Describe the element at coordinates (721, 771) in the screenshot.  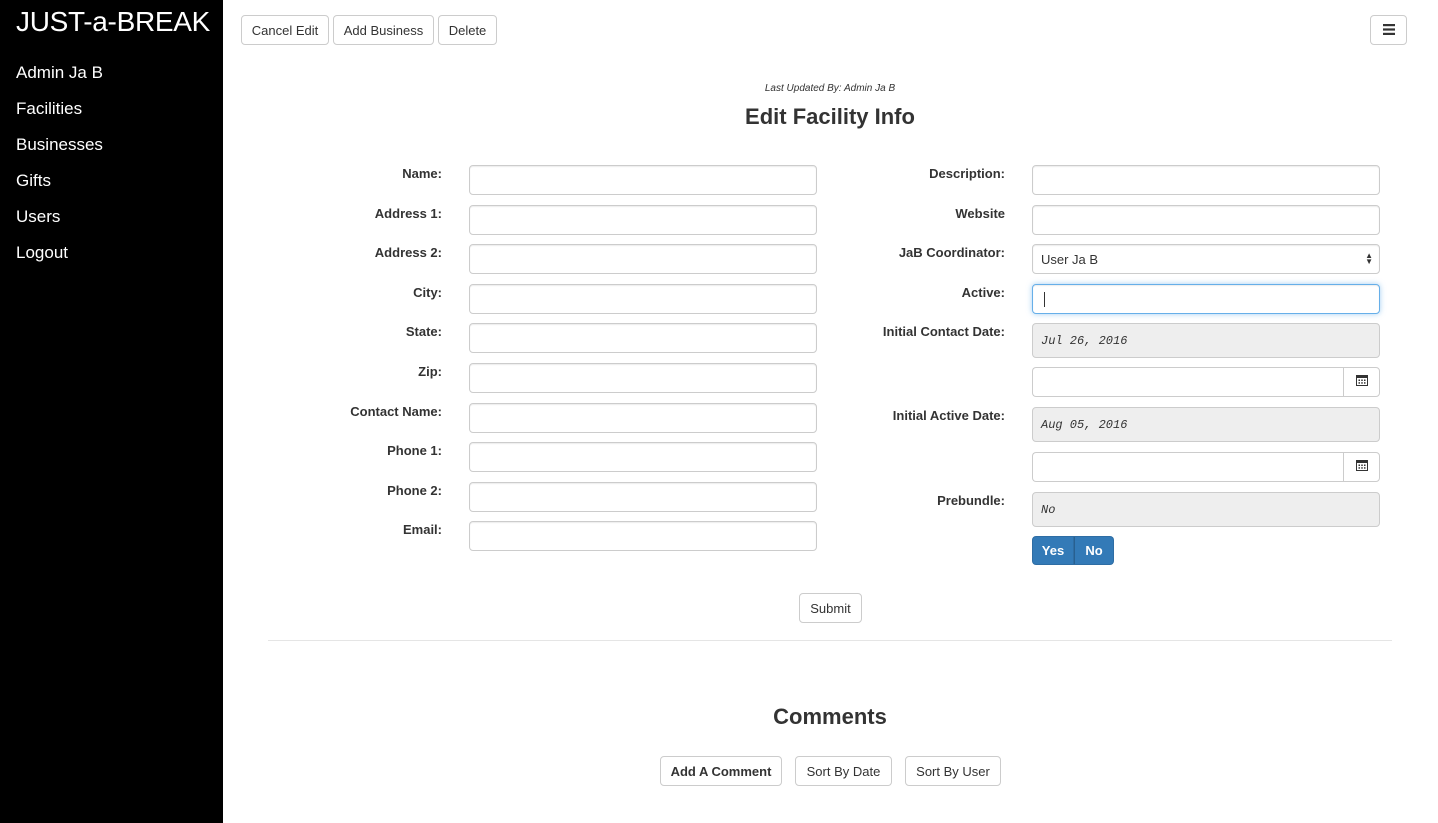
I see `add-comment-button: Add A Comment` at that location.